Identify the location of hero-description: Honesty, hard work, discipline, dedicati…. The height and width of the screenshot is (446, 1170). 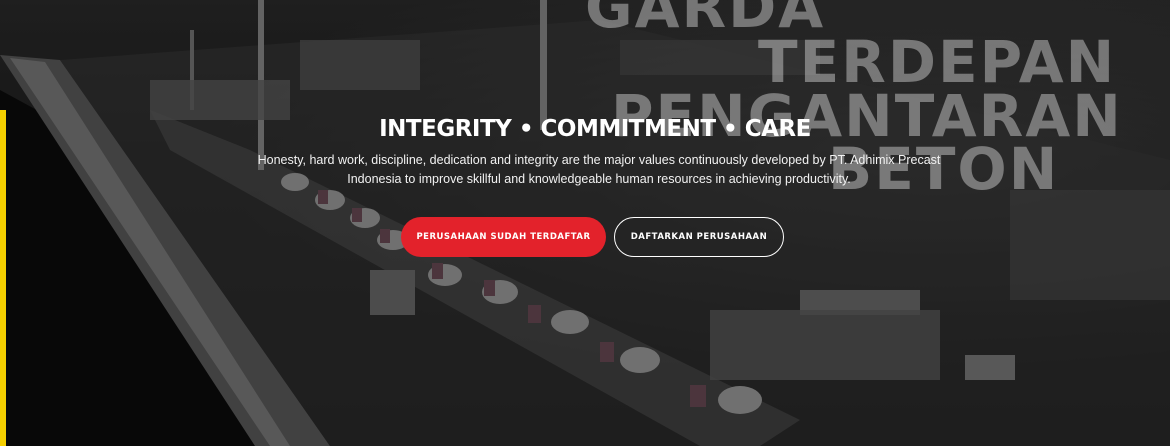
(599, 169).